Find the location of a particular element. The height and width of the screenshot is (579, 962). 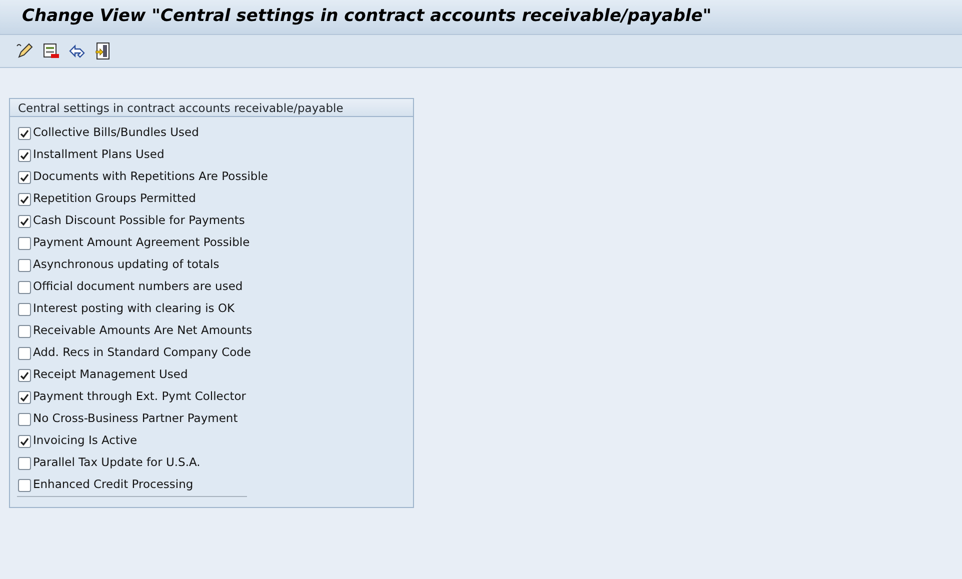

checkbox-label: Parallel Tax Update for U.S.A. is located at coordinates (116, 463).